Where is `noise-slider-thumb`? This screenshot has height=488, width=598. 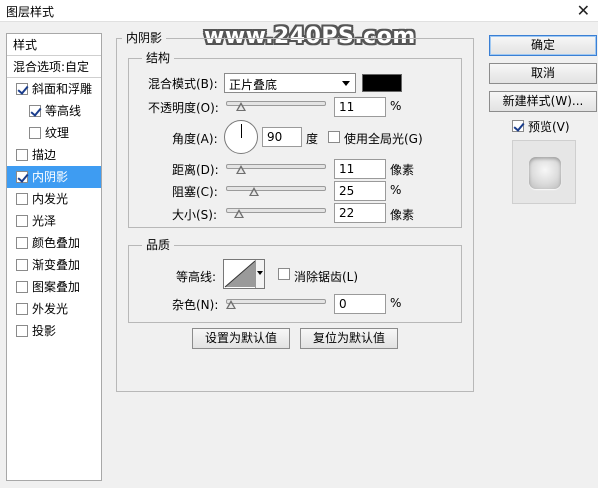 noise-slider-thumb is located at coordinates (231, 304).